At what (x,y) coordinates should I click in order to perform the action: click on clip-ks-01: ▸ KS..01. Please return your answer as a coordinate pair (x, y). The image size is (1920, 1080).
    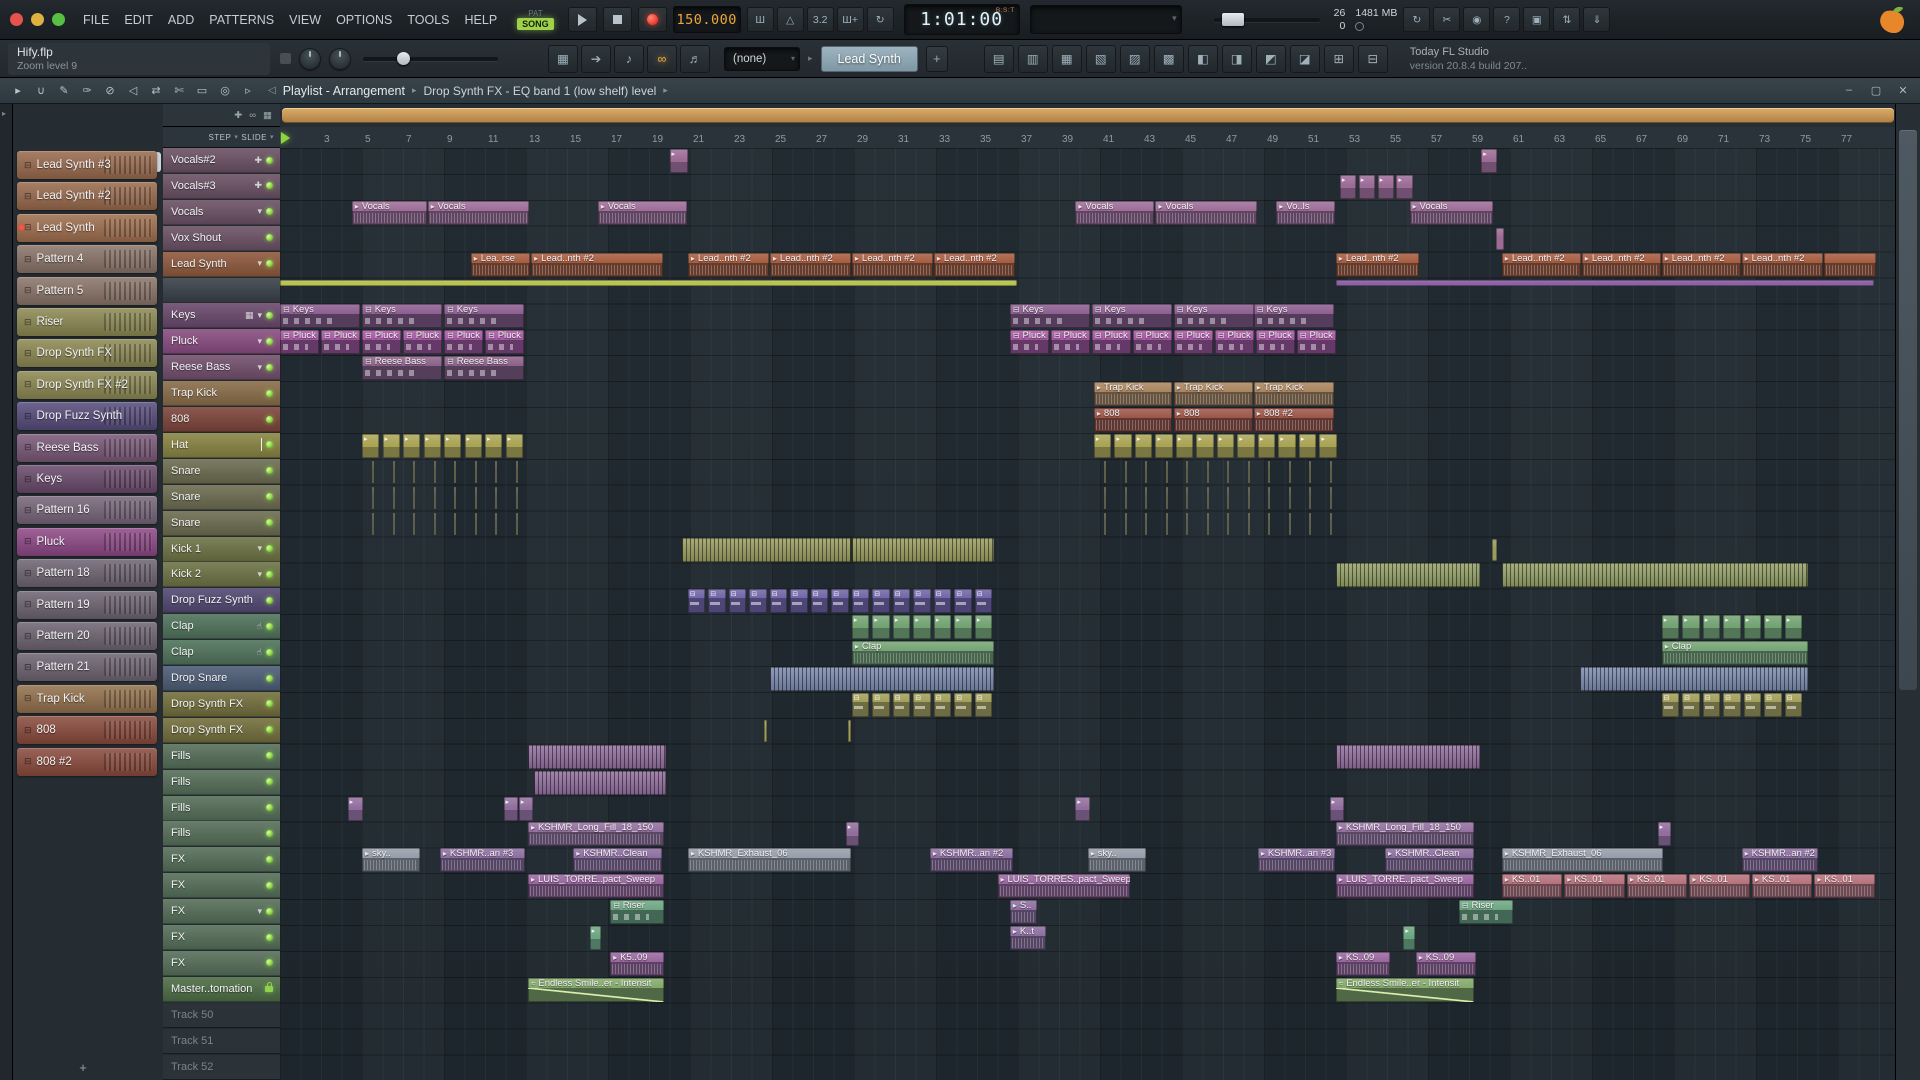
    Looking at the image, I should click on (1594, 886).